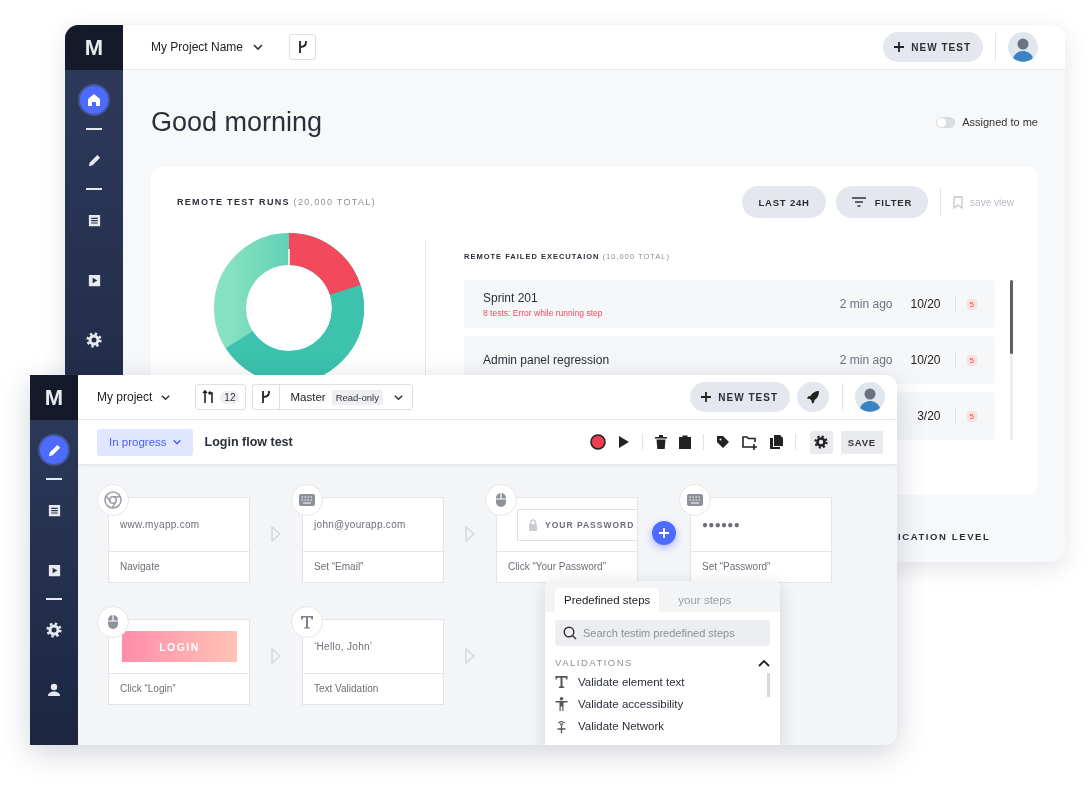 The image size is (1087, 797). Describe the element at coordinates (160, 524) in the screenshot. I see `step-value: www.myapp.com` at that location.